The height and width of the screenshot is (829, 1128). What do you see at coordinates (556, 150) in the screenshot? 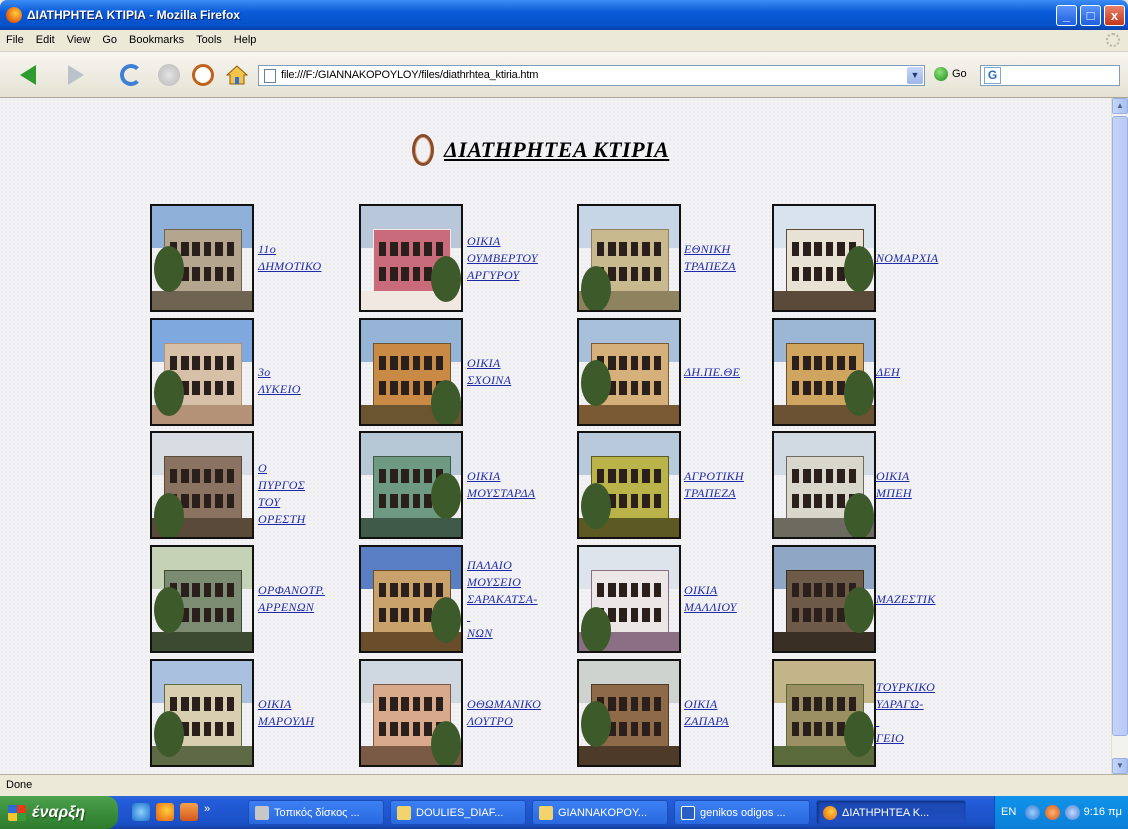
I see `heading-link: ΔΙΑΤΗΡΗΤΕΑ ΚΤΙΡΙΑ` at bounding box center [556, 150].